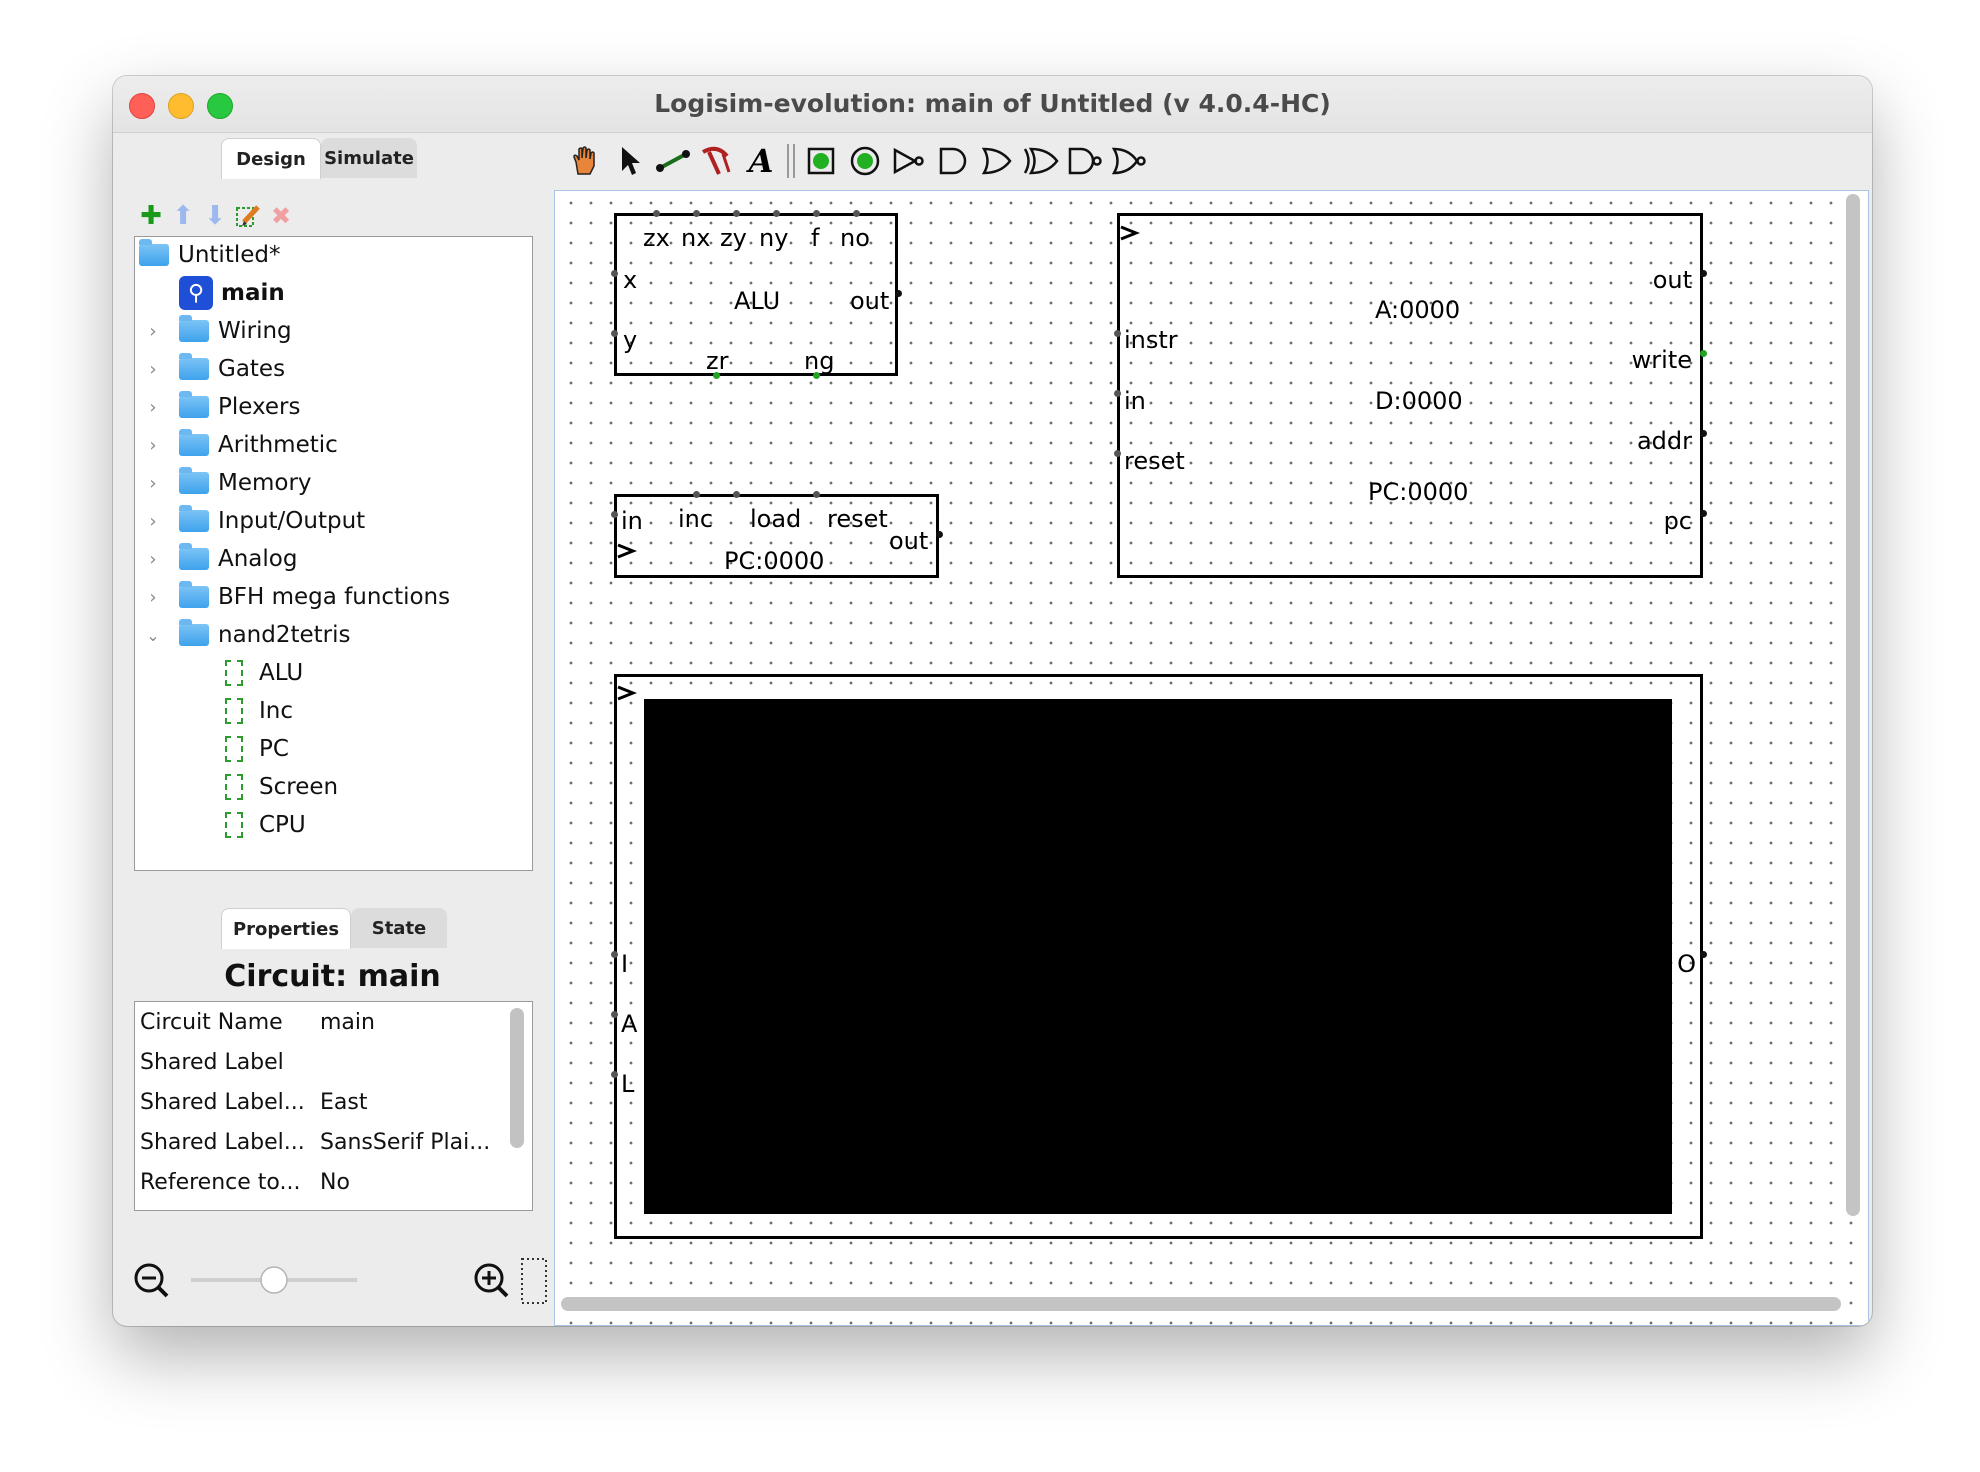 The width and height of the screenshot is (1980, 1472). What do you see at coordinates (399, 928) in the screenshot?
I see `tab-state: State` at bounding box center [399, 928].